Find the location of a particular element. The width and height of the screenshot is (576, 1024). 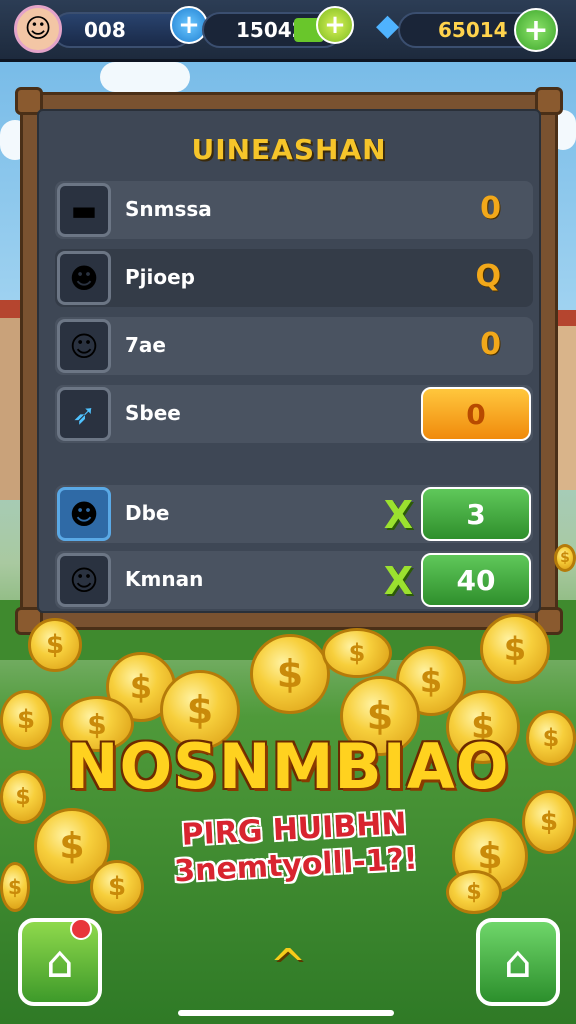

row-value: Q is located at coordinates (488, 276).